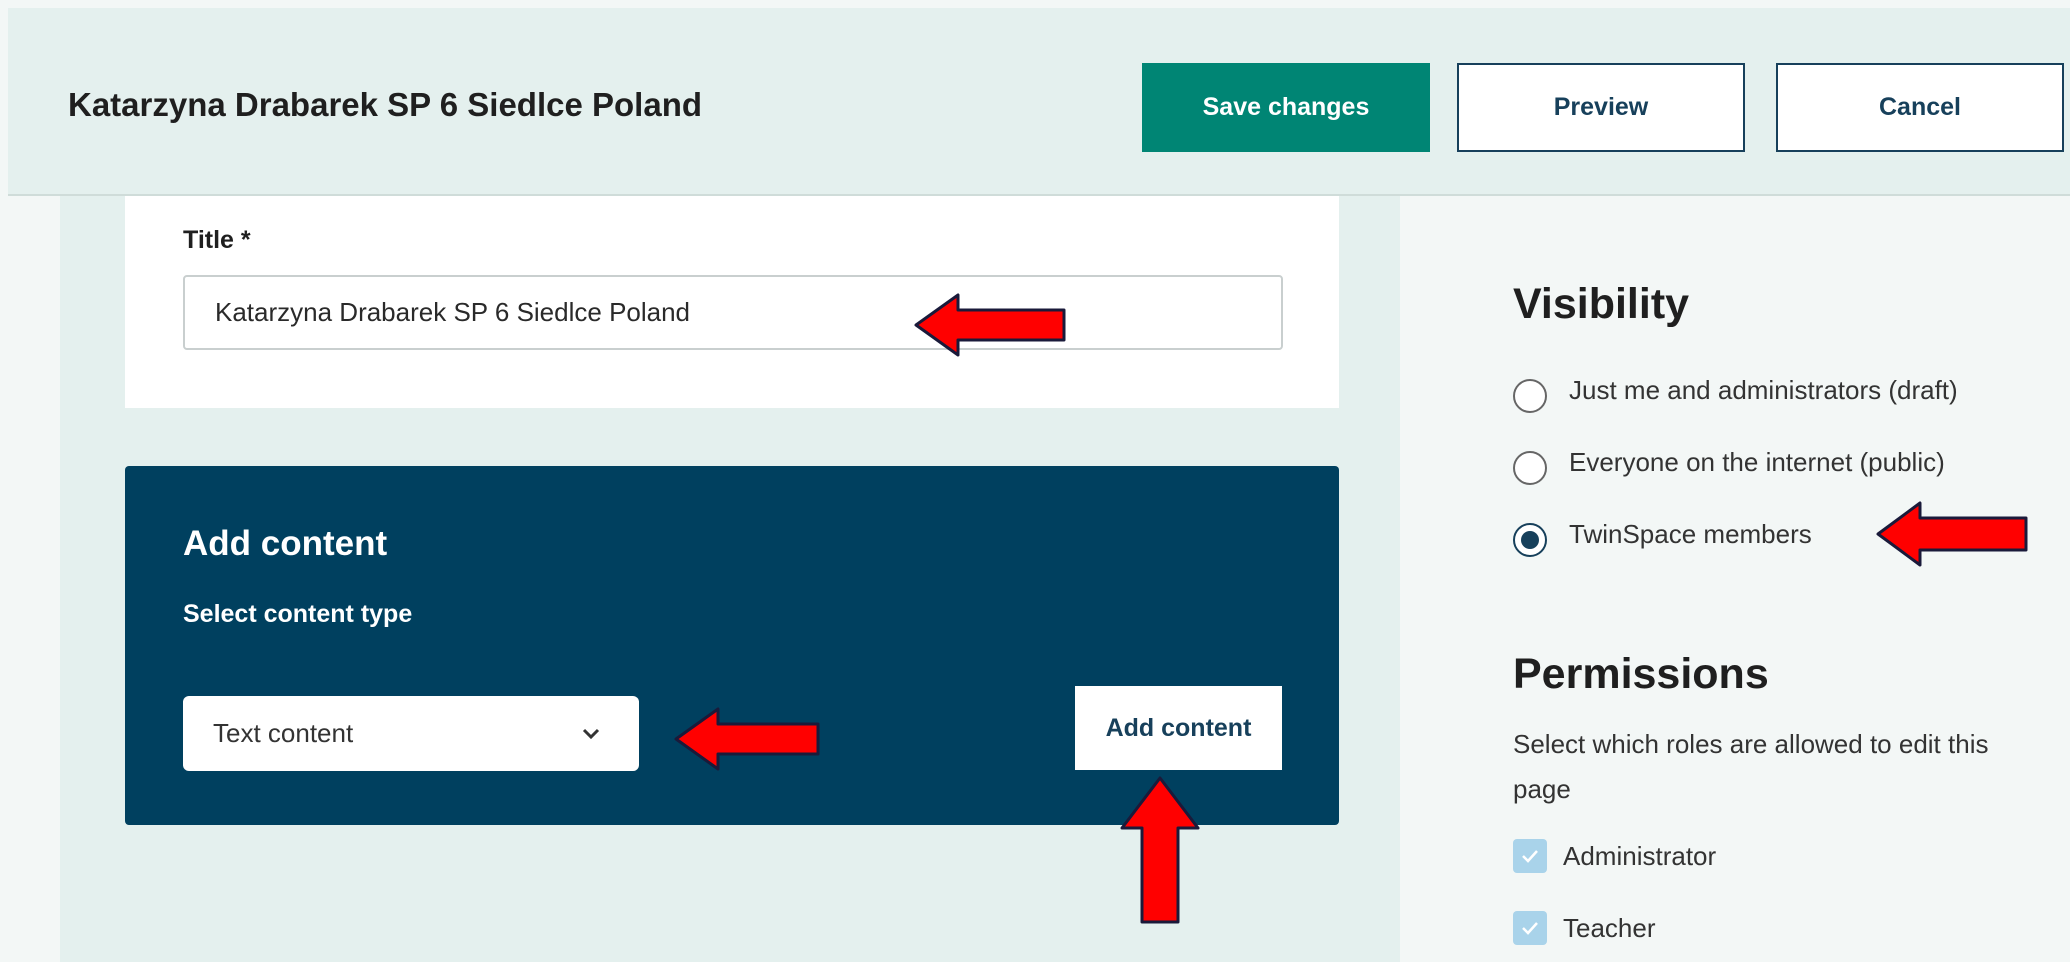 The image size is (2070, 962). I want to click on title-input: Katarzyna Drabarek SP 6 Siedlce Poland, so click(733, 312).